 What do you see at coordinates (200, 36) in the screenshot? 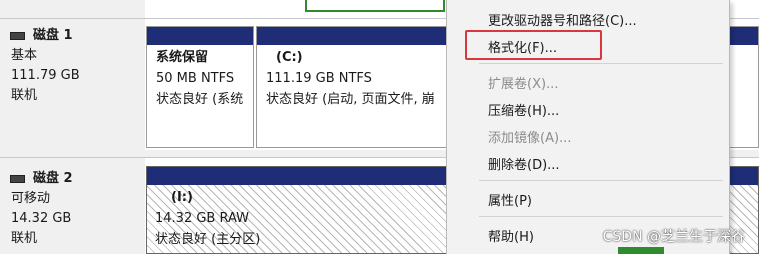
I see `partition-bar` at bounding box center [200, 36].